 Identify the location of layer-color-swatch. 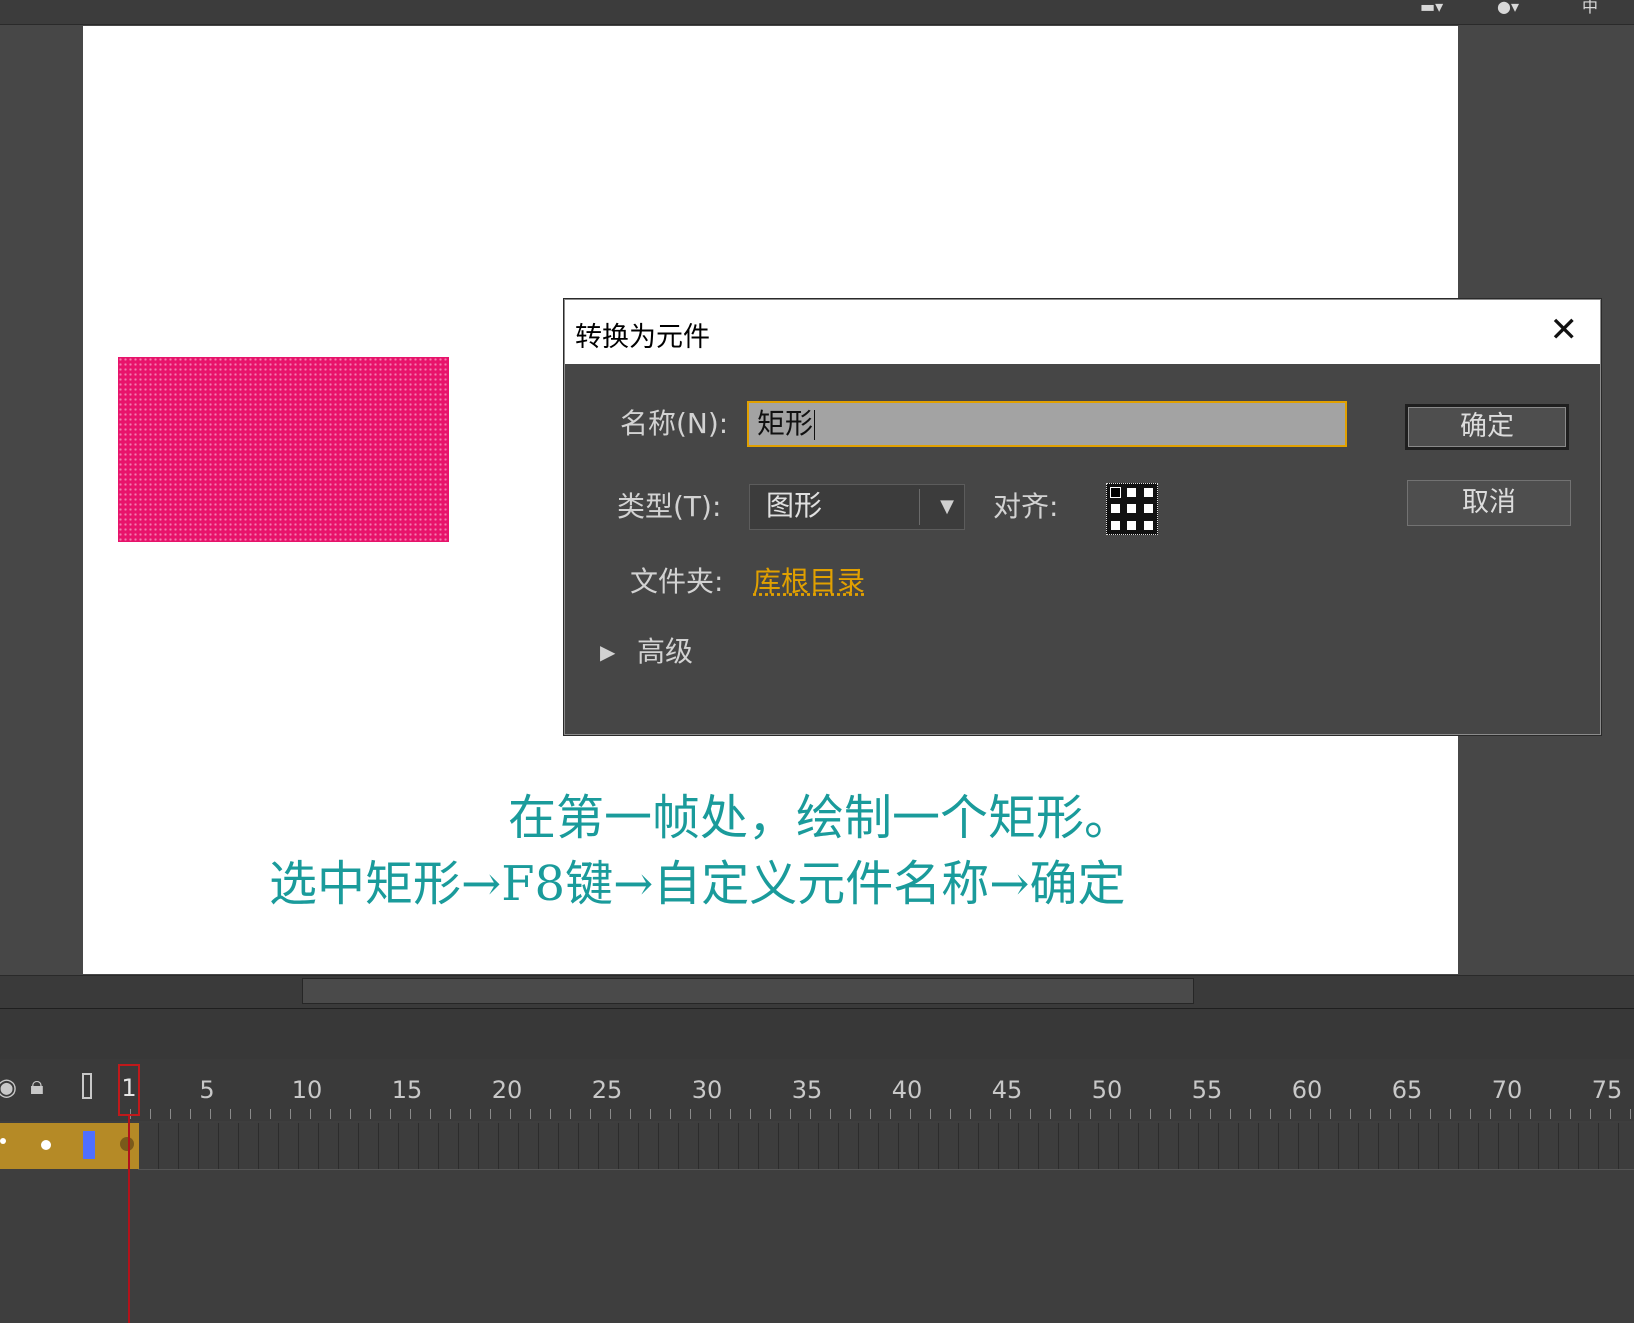
(89, 1145).